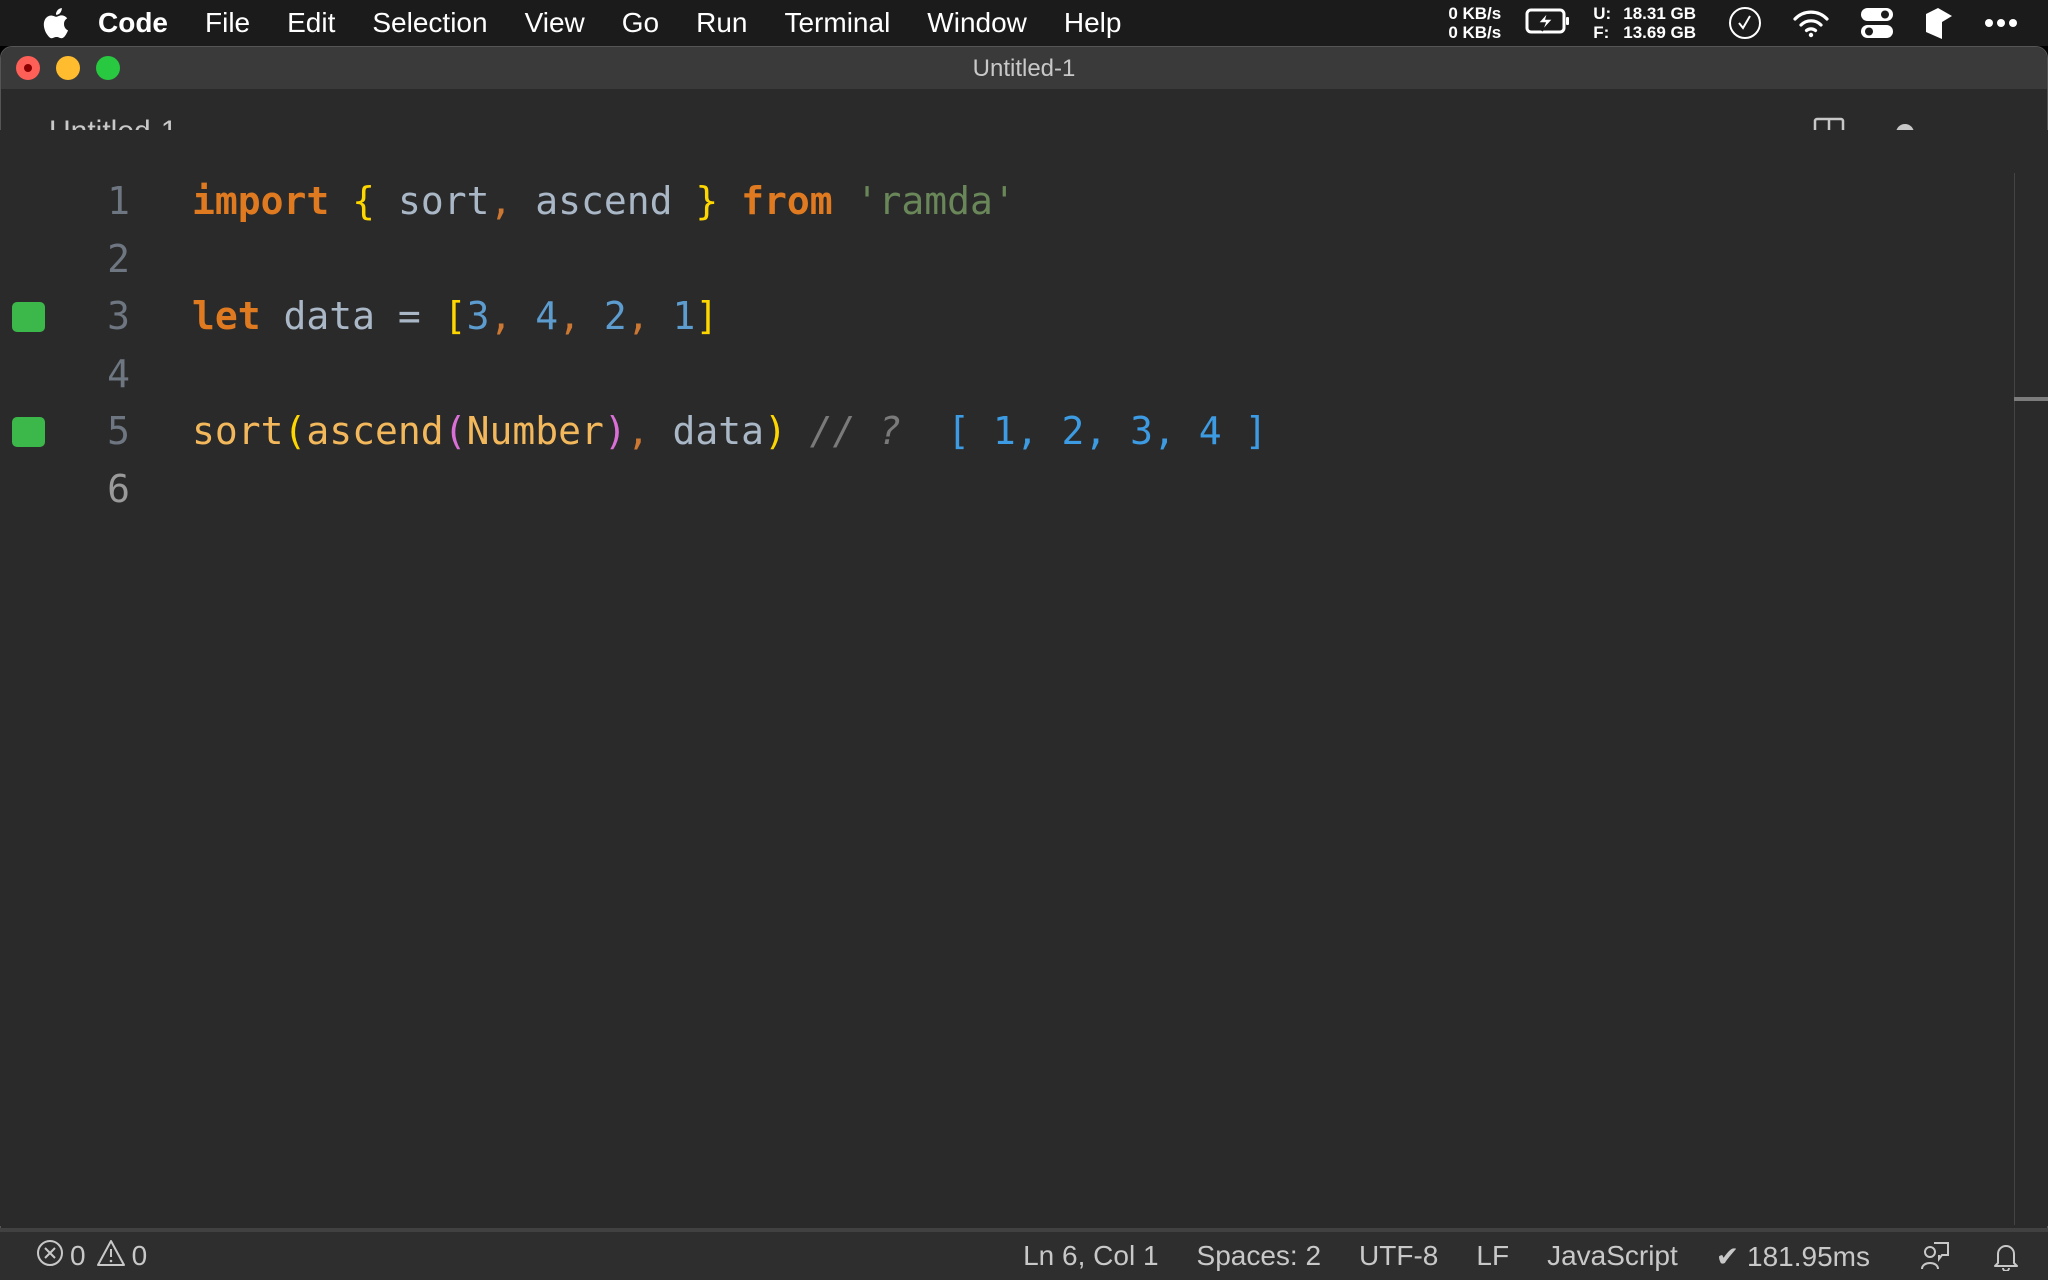 The image size is (2048, 1280). I want to click on end-of-line: LF, so click(1492, 1256).